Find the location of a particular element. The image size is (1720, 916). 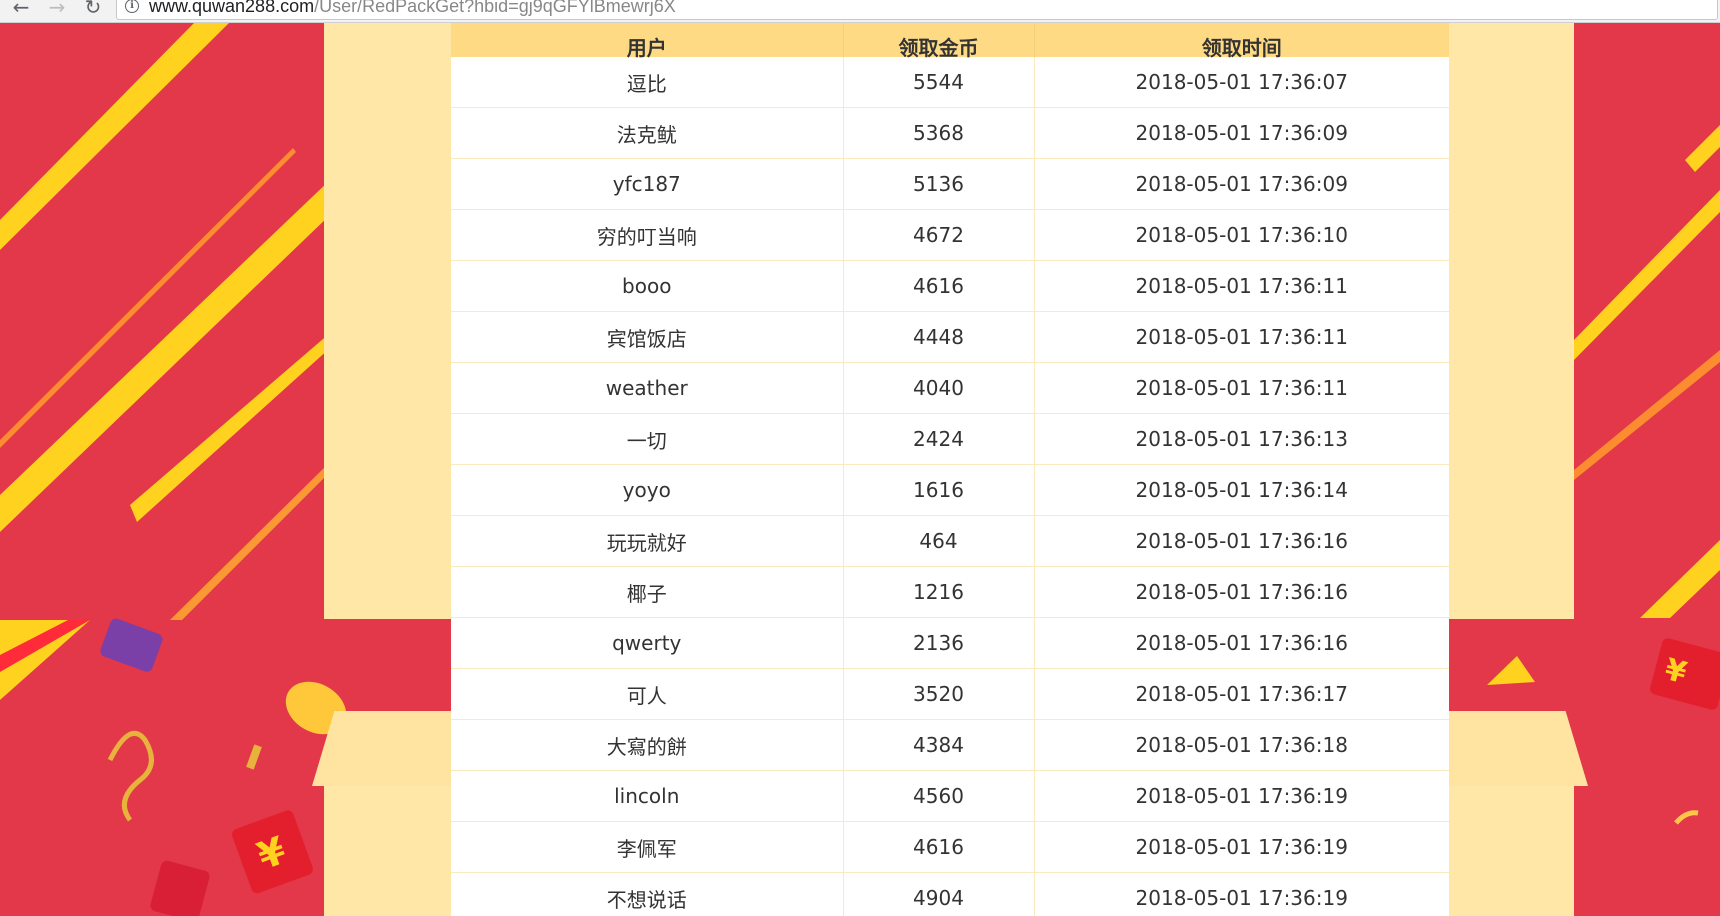

column-header-coins-label: 领取金币 is located at coordinates (938, 48).